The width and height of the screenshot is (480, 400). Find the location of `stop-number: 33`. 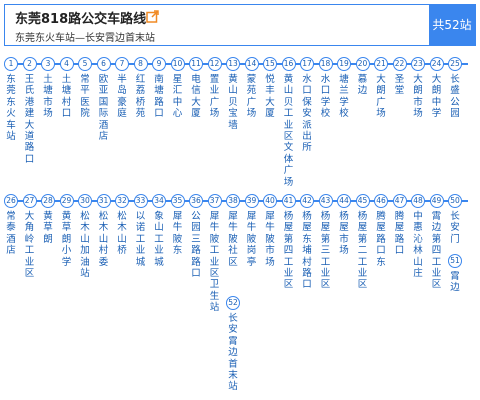

stop-number: 33 is located at coordinates (140, 201).